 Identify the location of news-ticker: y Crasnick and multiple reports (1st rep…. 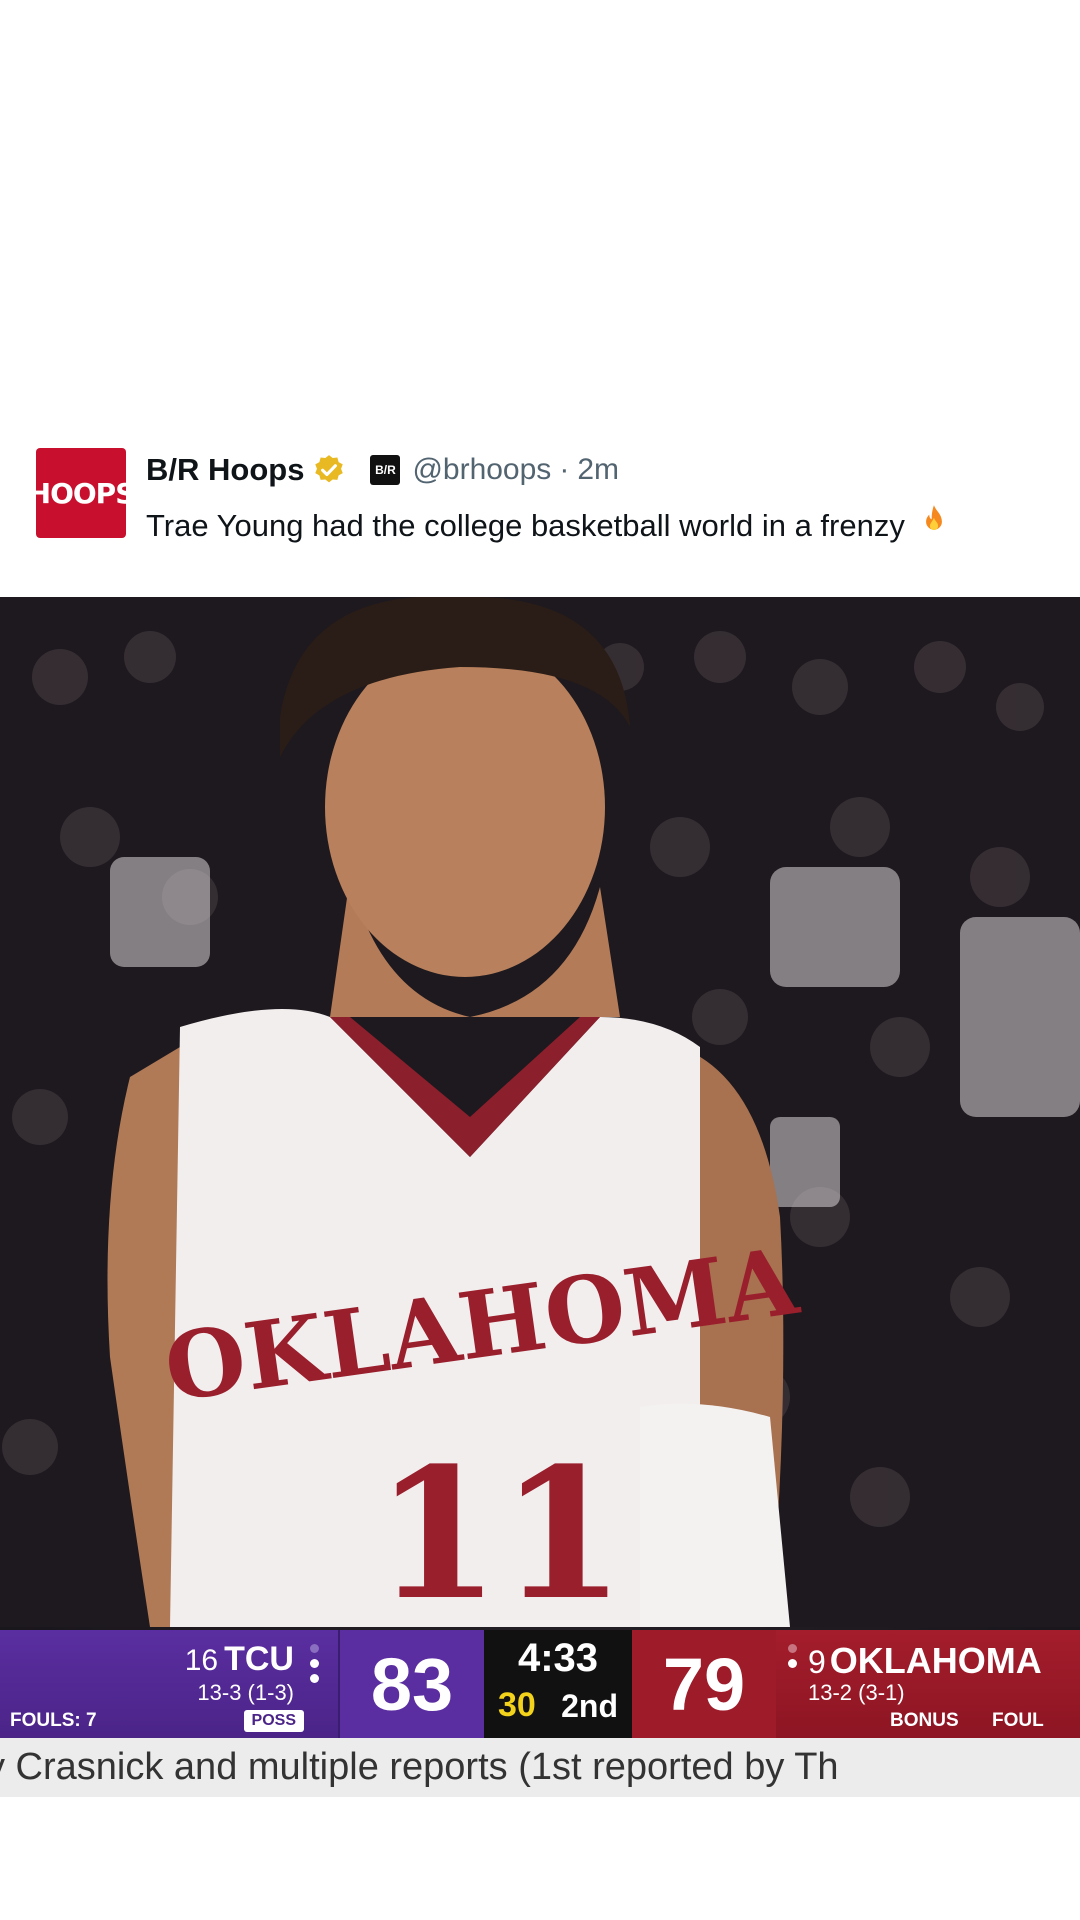
(540, 1767).